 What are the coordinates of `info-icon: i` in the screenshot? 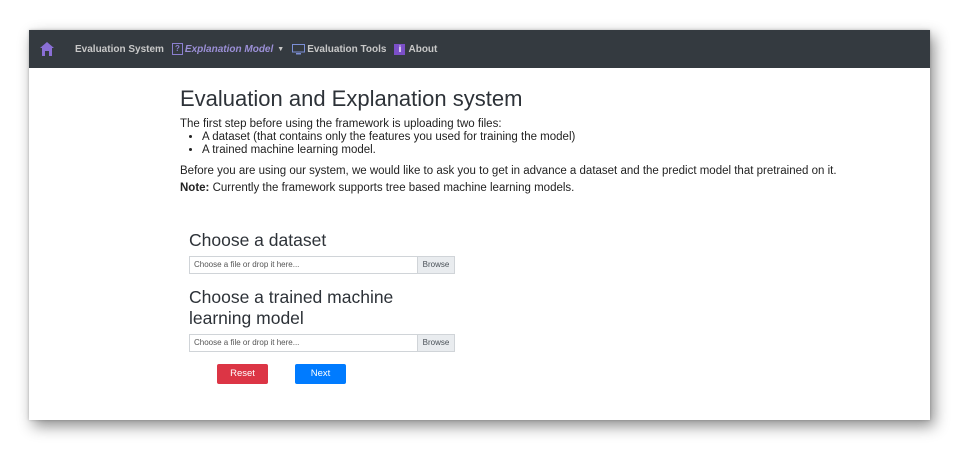 It's located at (400, 49).